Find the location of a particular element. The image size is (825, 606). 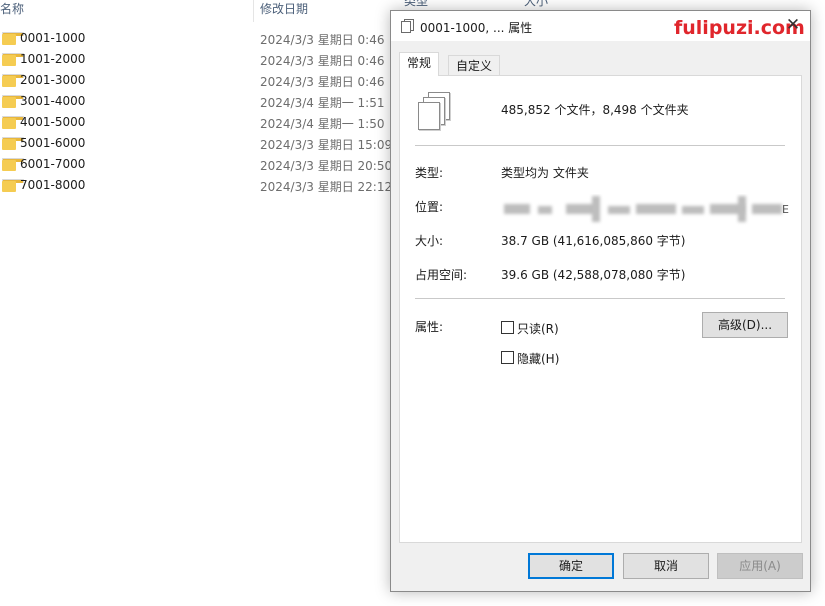

dialog-title: 0001-1000, ... 属性 is located at coordinates (476, 28).